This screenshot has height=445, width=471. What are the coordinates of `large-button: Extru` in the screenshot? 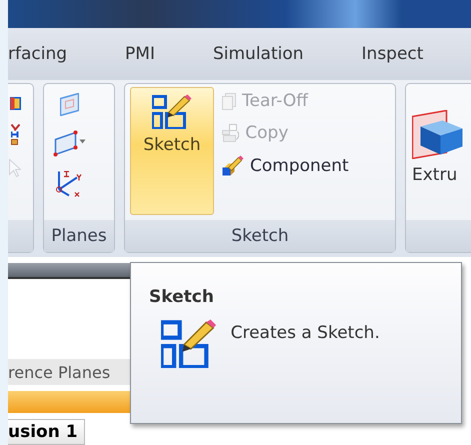 It's located at (441, 151).